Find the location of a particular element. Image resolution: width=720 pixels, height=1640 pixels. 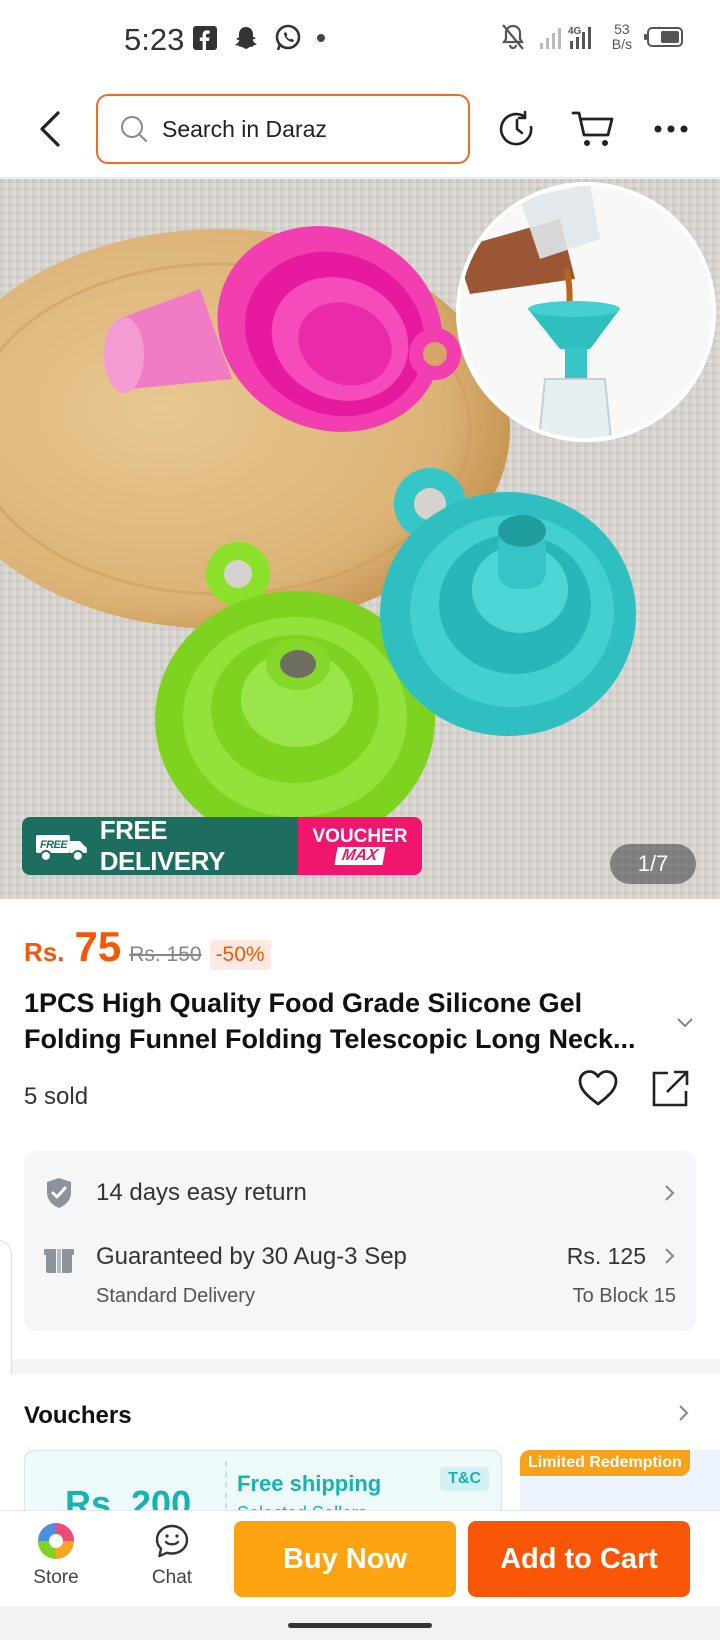

buy-now-button: Buy Now is located at coordinates (345, 1559).